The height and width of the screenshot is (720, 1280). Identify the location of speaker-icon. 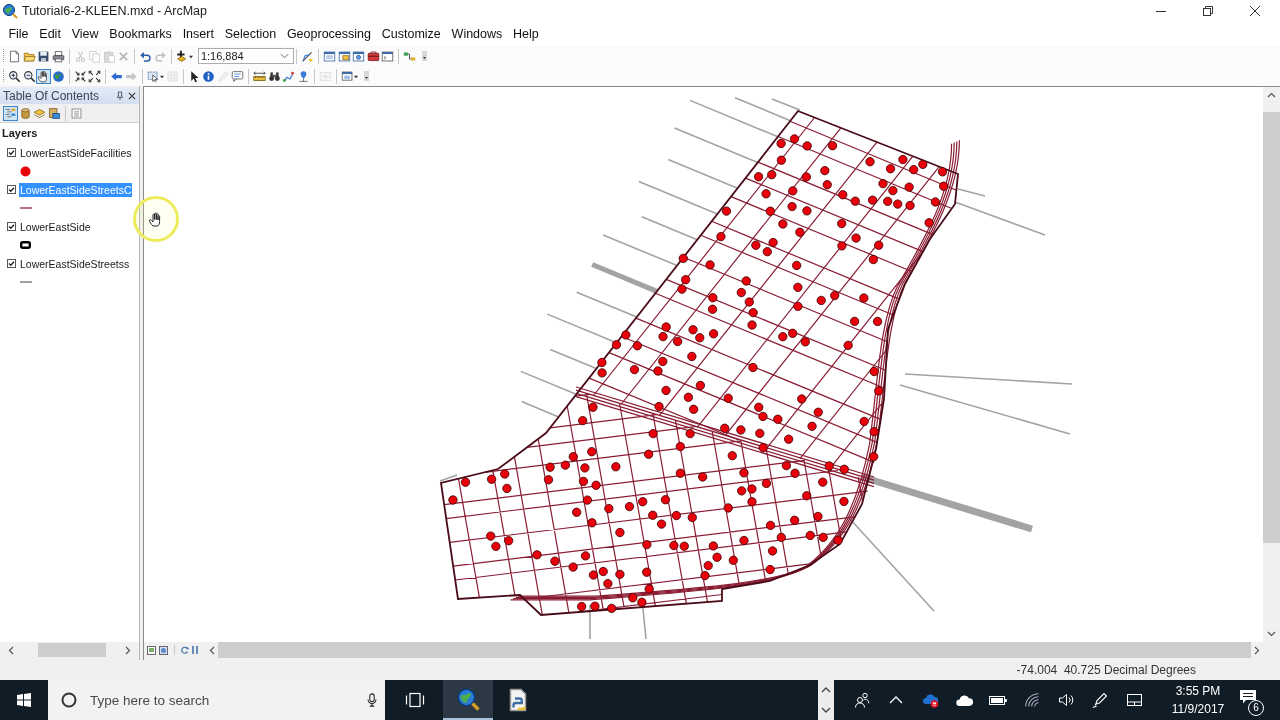
(1066, 700).